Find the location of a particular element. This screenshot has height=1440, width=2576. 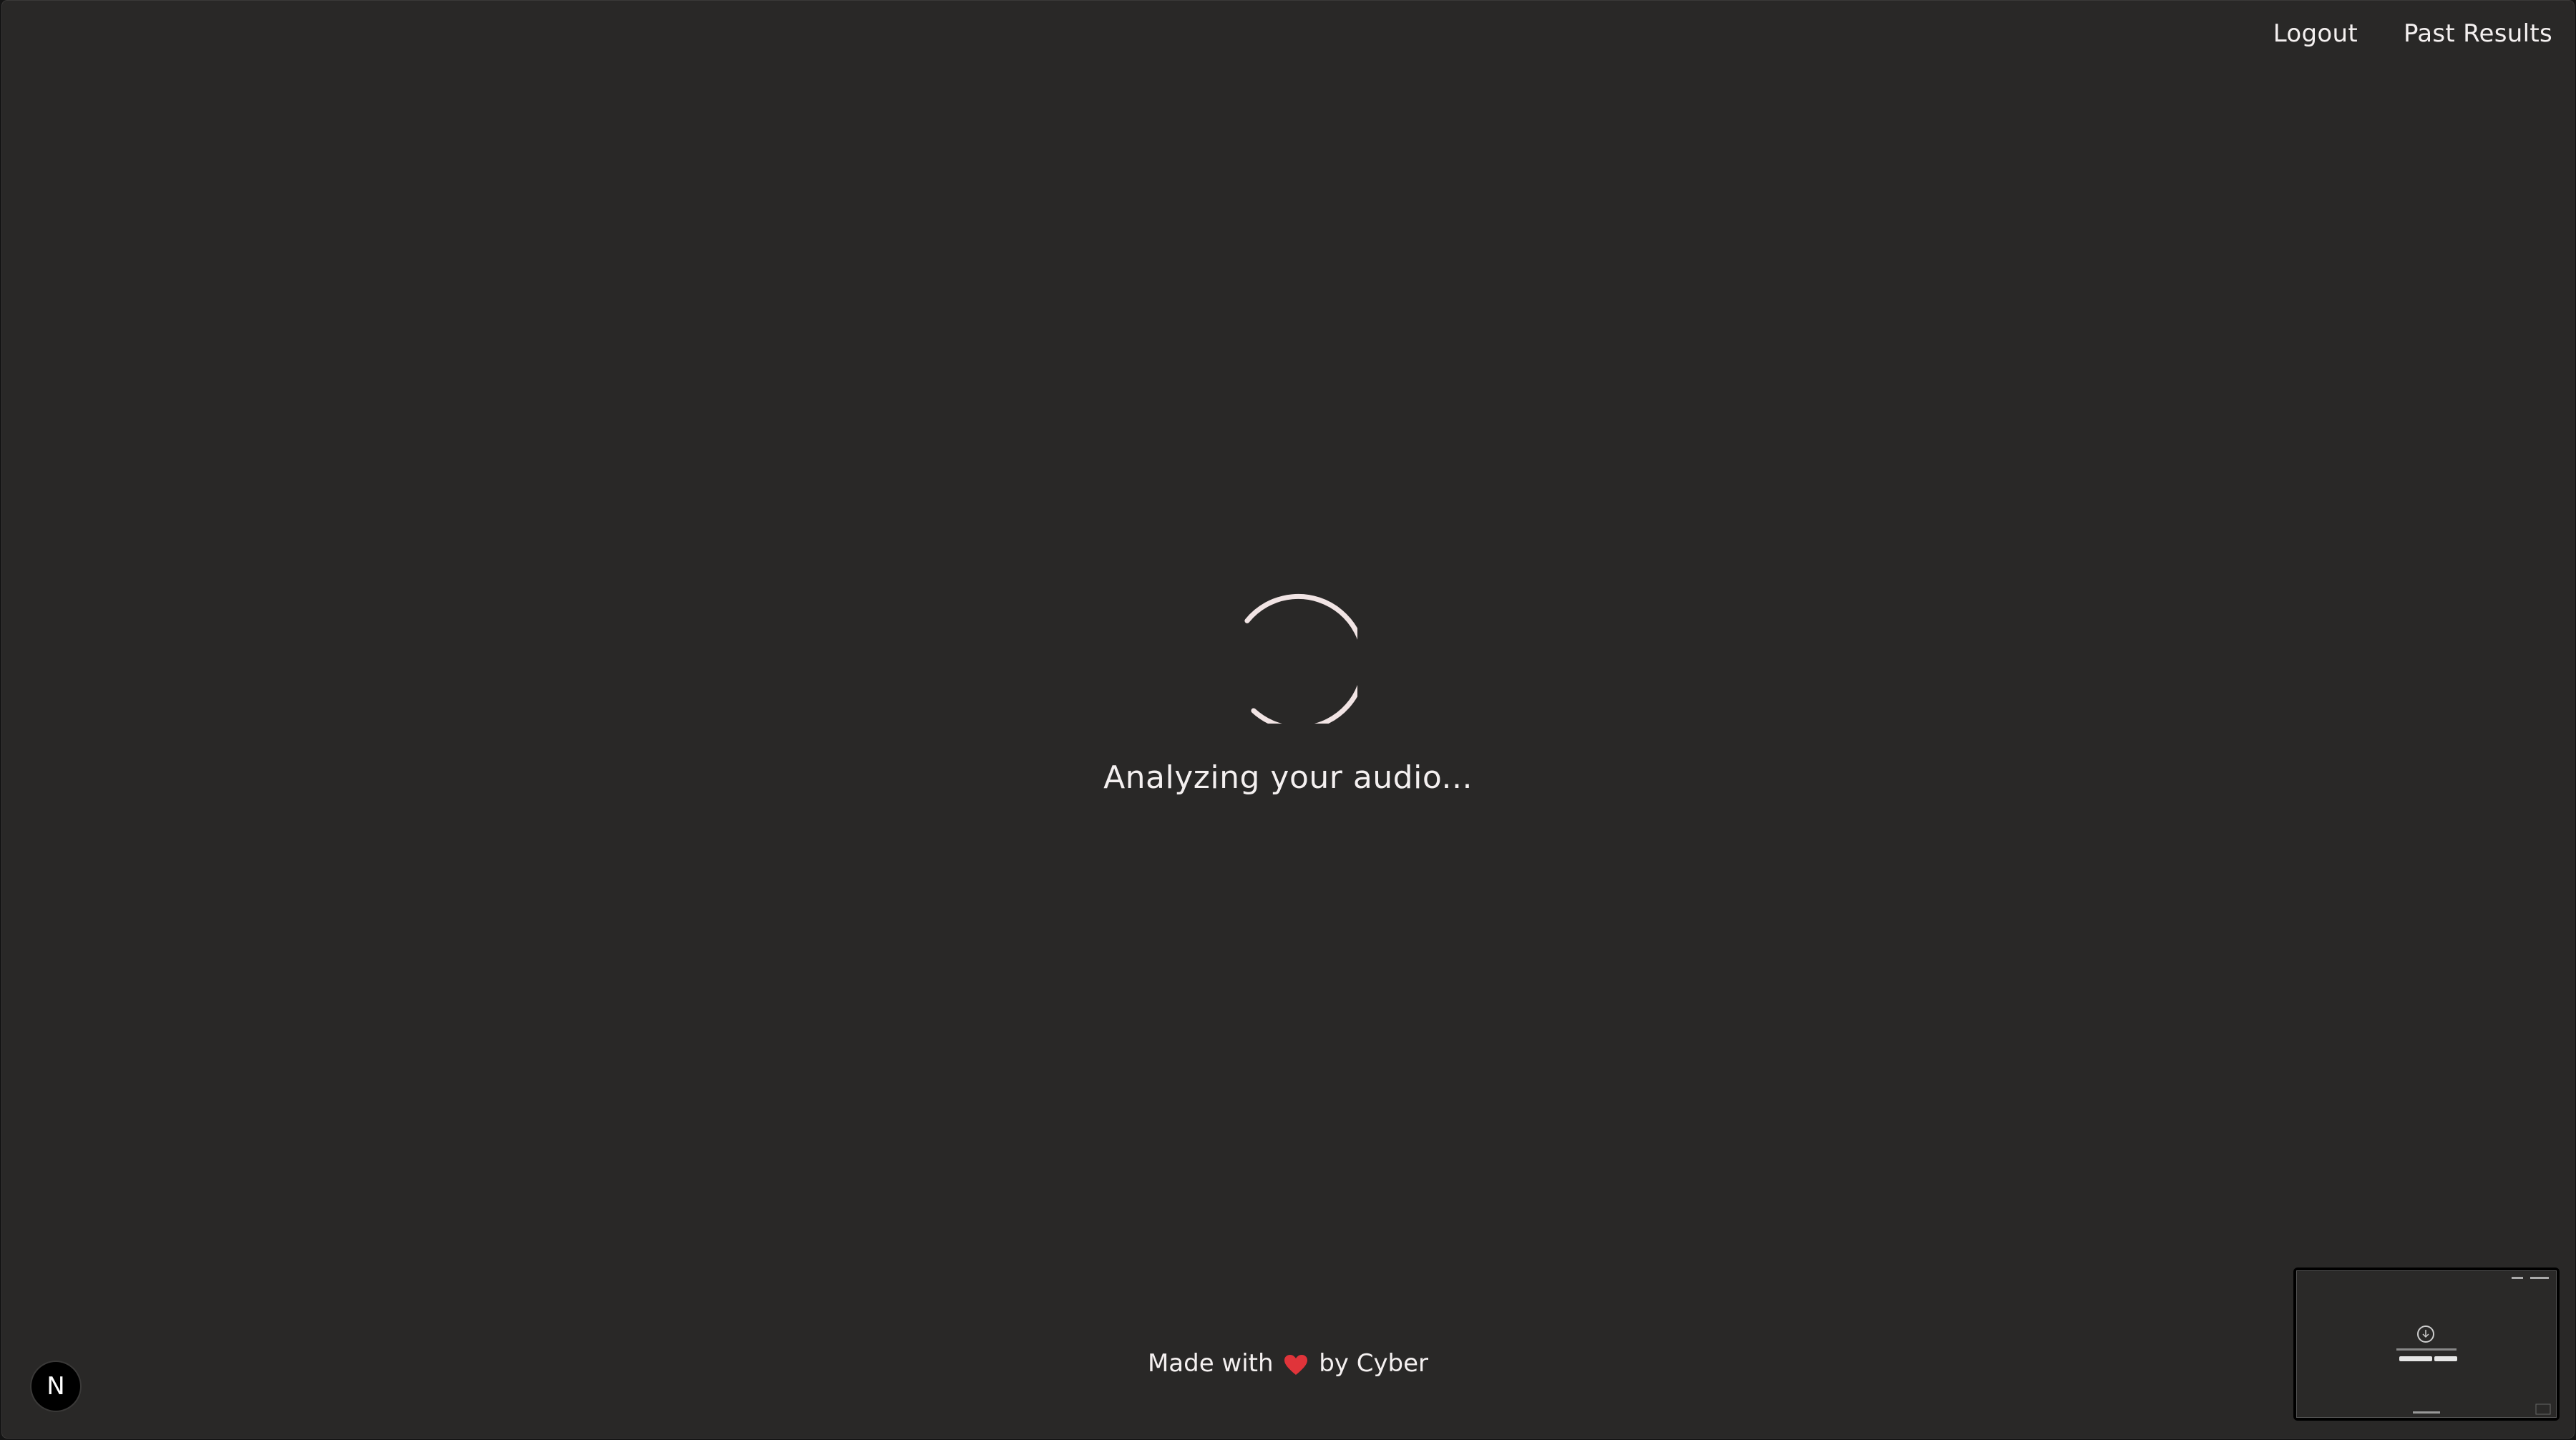

screen-preview-thumbnail is located at coordinates (2426, 1344).